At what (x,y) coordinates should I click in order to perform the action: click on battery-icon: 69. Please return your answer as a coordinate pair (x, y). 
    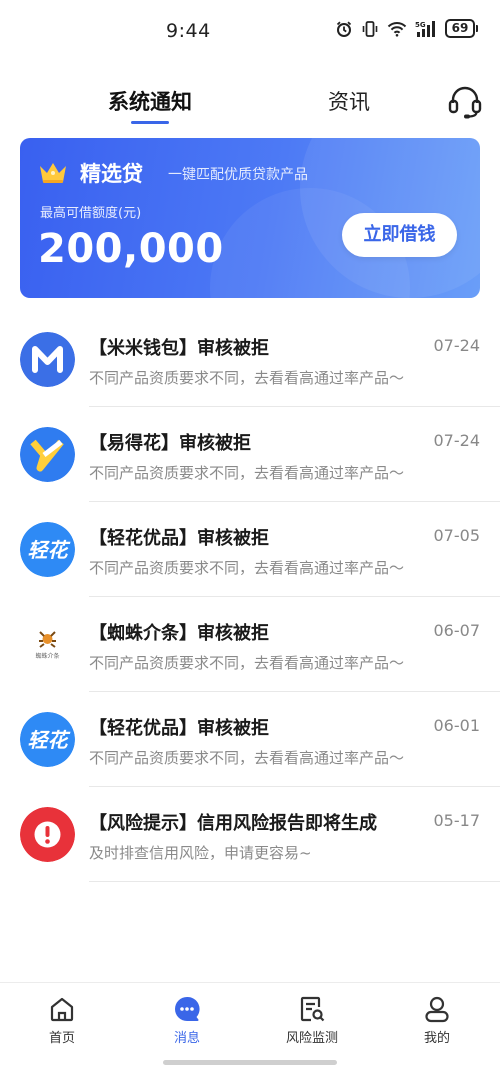
    Looking at the image, I should click on (461, 28).